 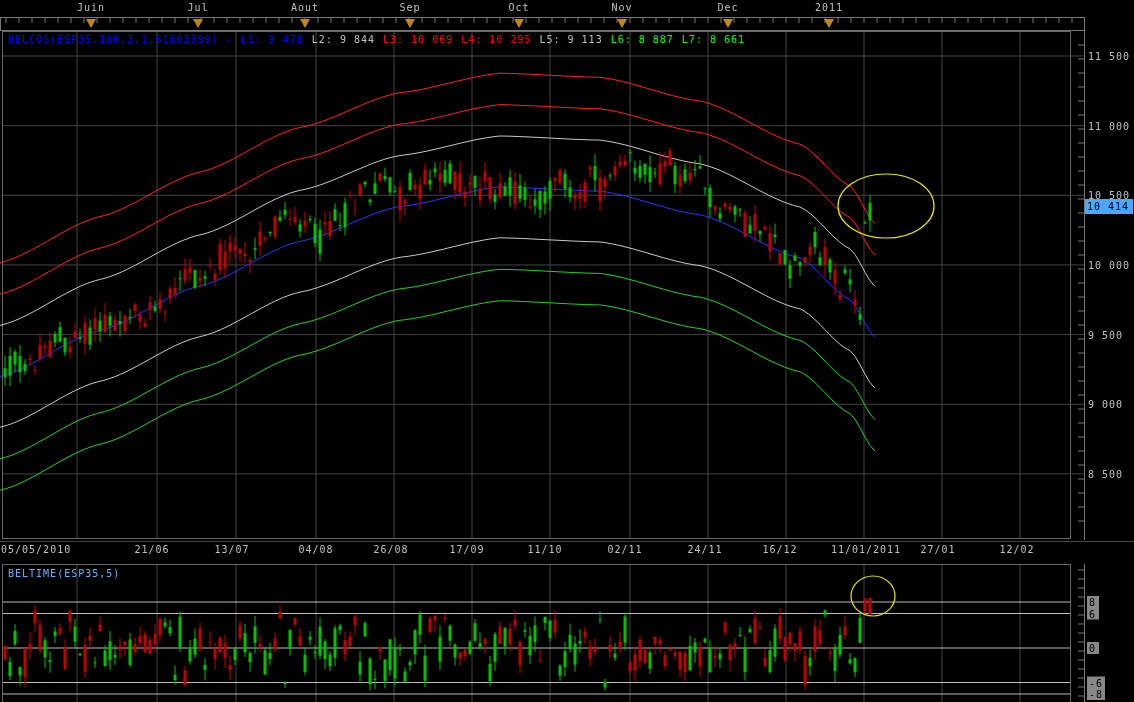 What do you see at coordinates (64, 573) in the screenshot?
I see `indicator-legend: BELTIME(ESP35,5)` at bounding box center [64, 573].